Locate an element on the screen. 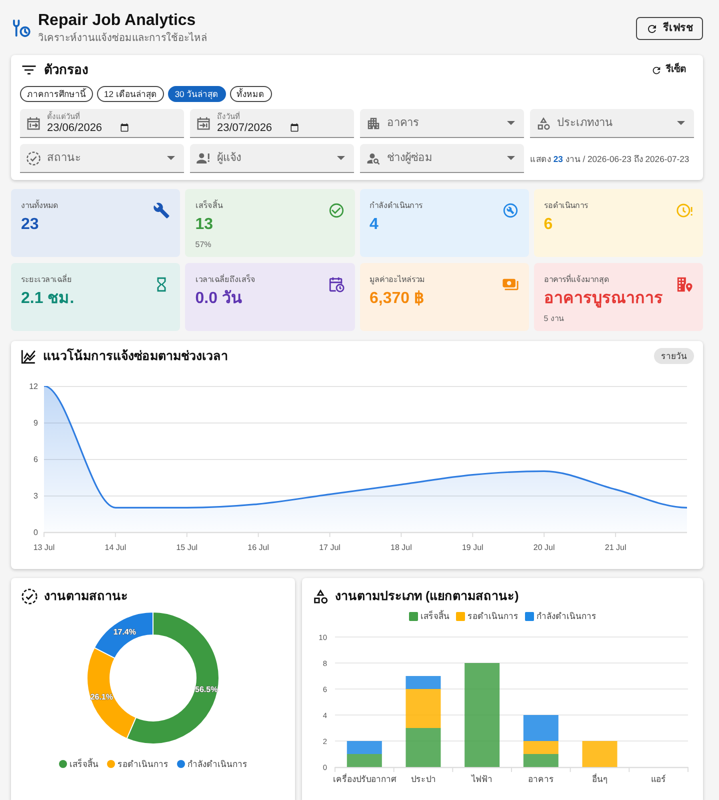 The height and width of the screenshot is (800, 719). period-chip: 30 วันล่าสุด is located at coordinates (197, 94).